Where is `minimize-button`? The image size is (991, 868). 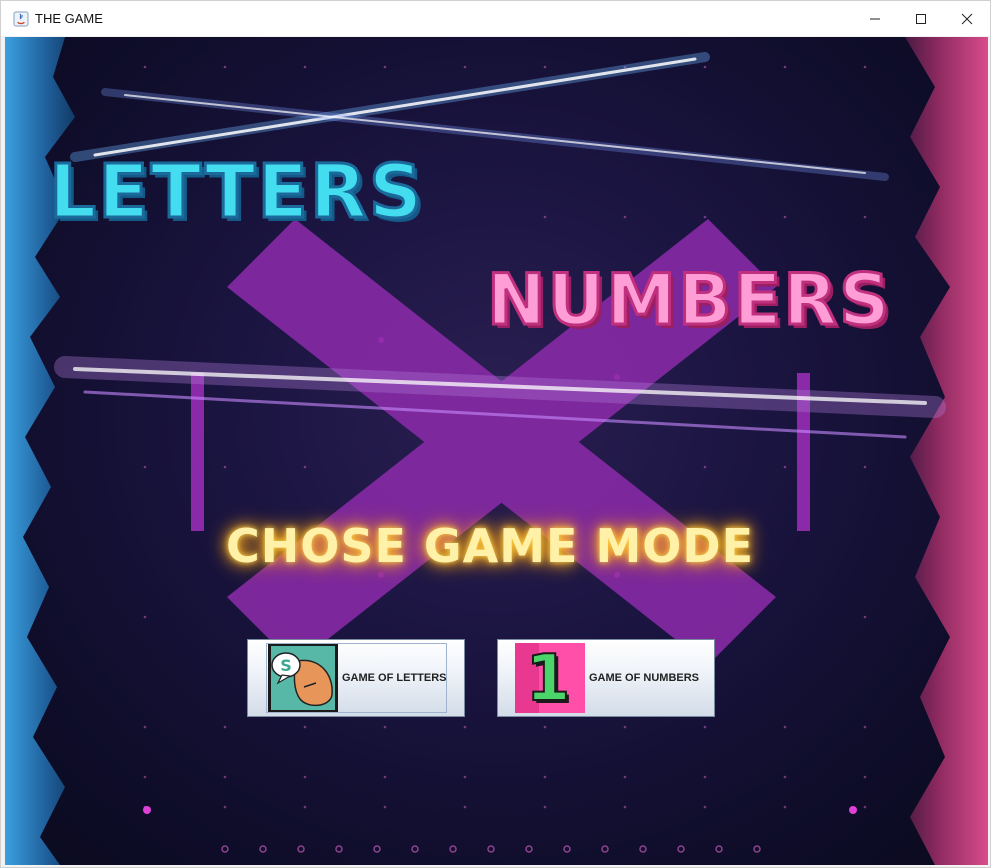 minimize-button is located at coordinates (875, 18).